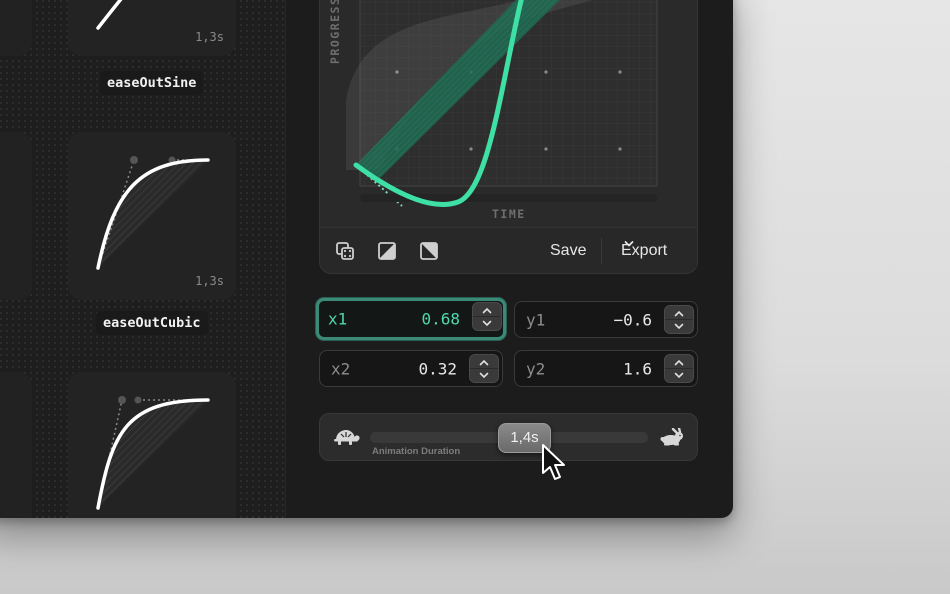 The width and height of the screenshot is (950, 594). Describe the element at coordinates (508, 250) in the screenshot. I see `editor-toolbar: Save Export` at that location.